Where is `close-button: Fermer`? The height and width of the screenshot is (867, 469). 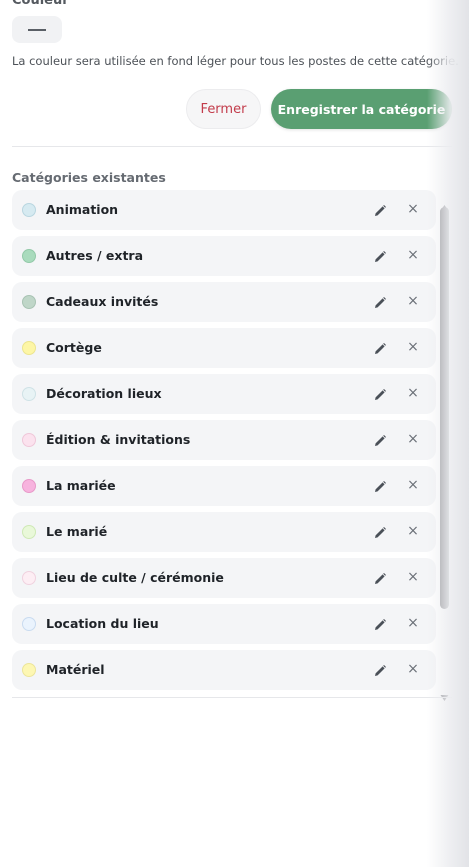 close-button: Fermer is located at coordinates (223, 109).